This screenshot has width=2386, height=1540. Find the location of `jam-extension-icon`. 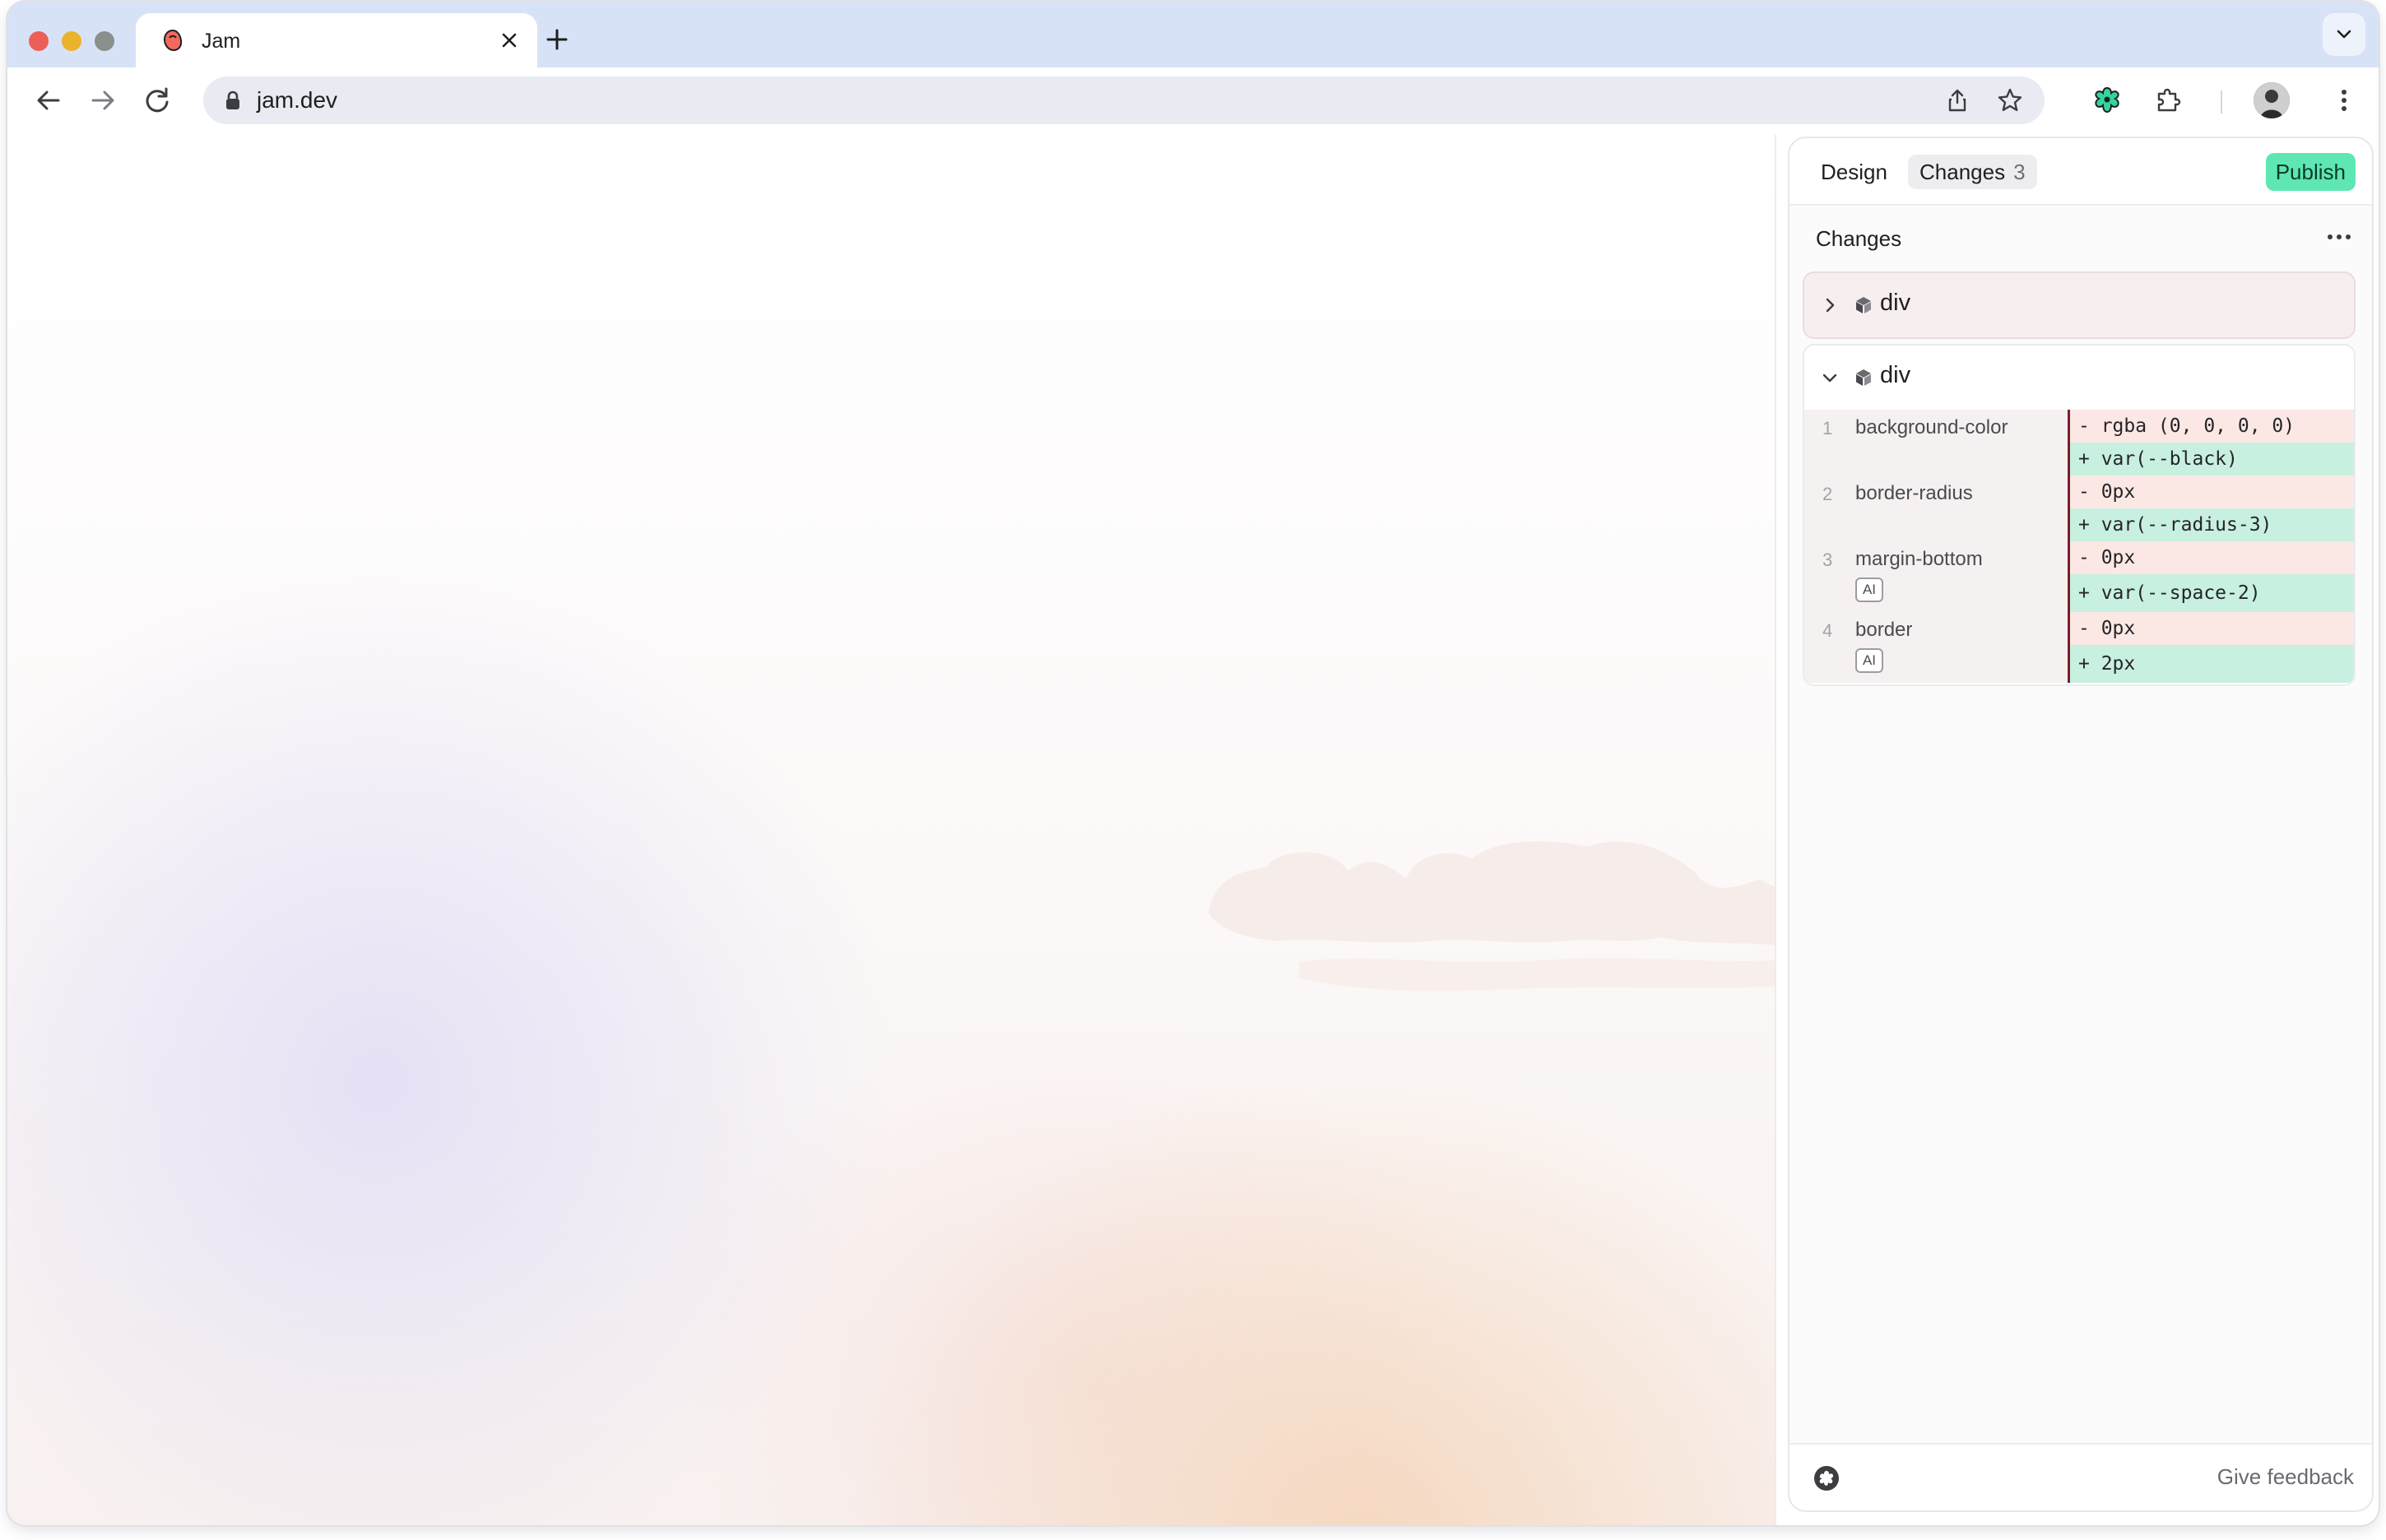

jam-extension-icon is located at coordinates (2108, 100).